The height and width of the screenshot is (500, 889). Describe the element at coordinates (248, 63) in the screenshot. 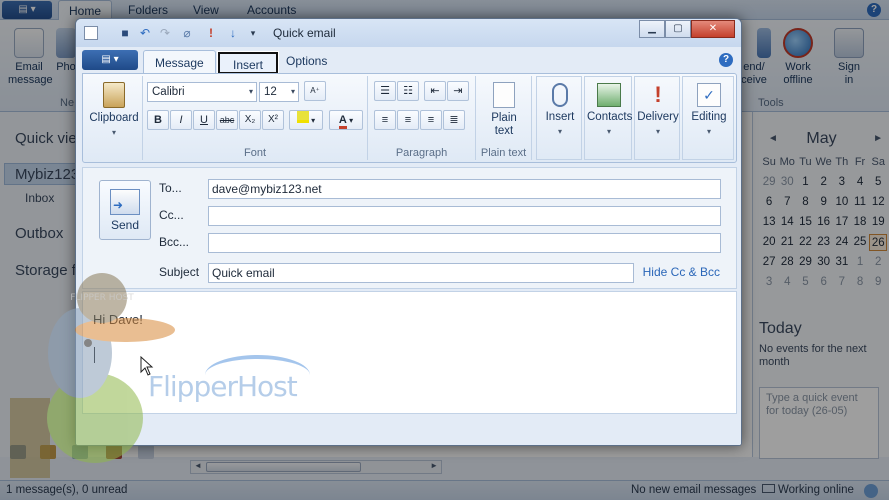

I see `tab-insert: Insert` at that location.